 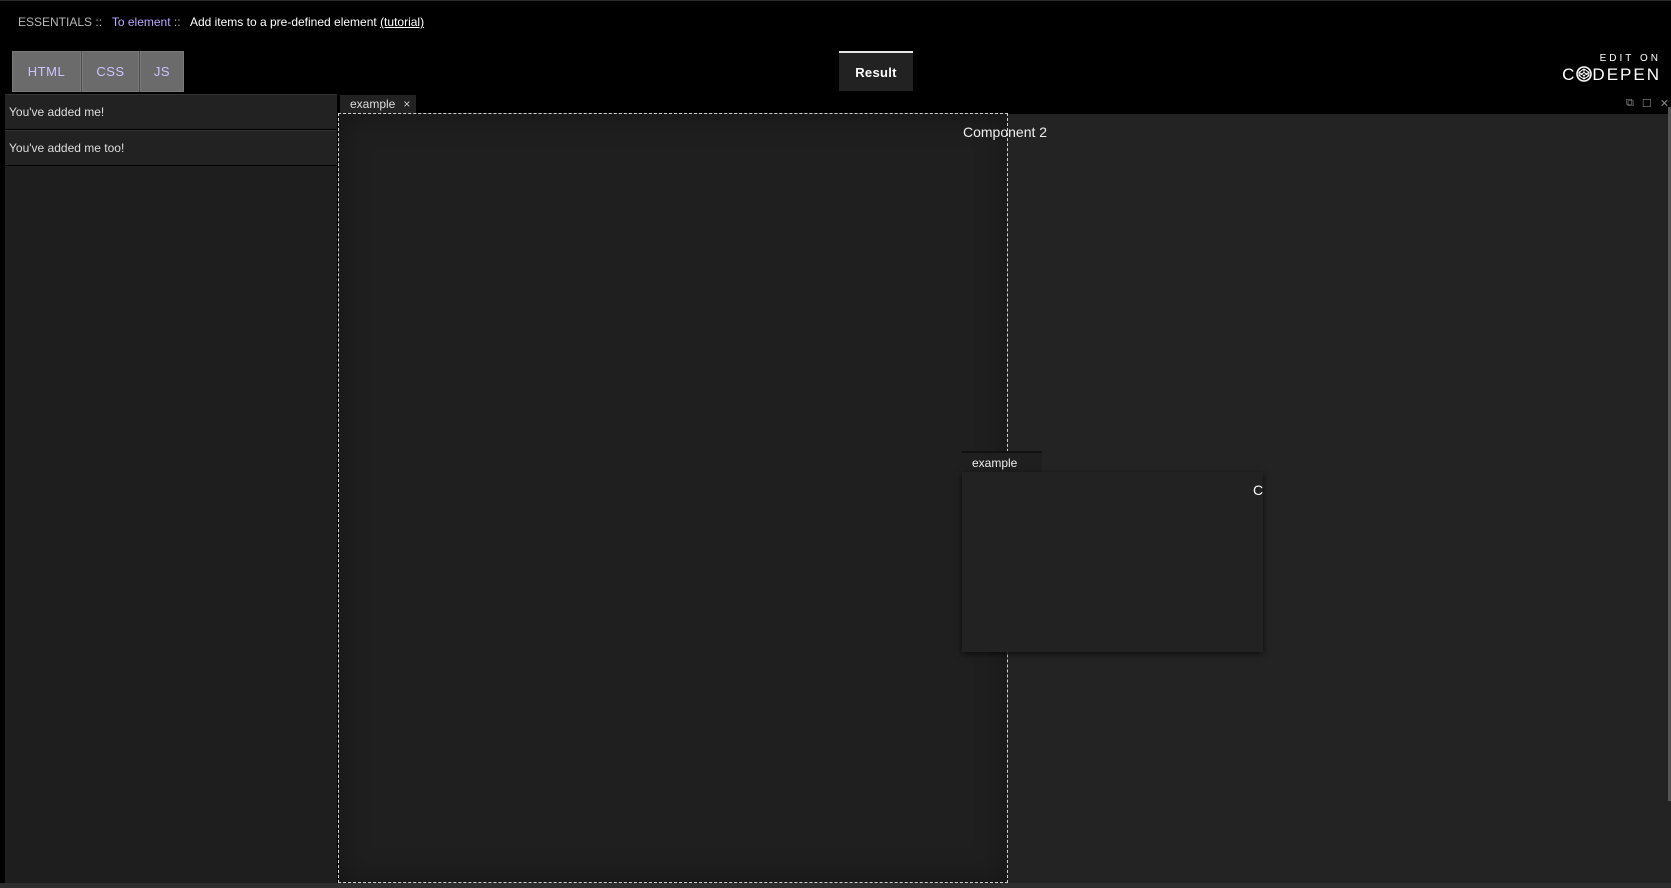 What do you see at coordinates (141, 22) in the screenshot?
I see `breadcrumb-category-link: To element` at bounding box center [141, 22].